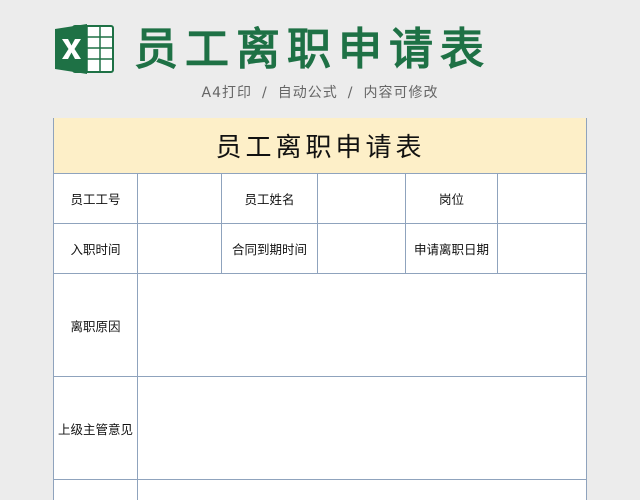 The image size is (640, 500). What do you see at coordinates (96, 248) in the screenshot?
I see `label-hire-date: 入职时间` at bounding box center [96, 248].